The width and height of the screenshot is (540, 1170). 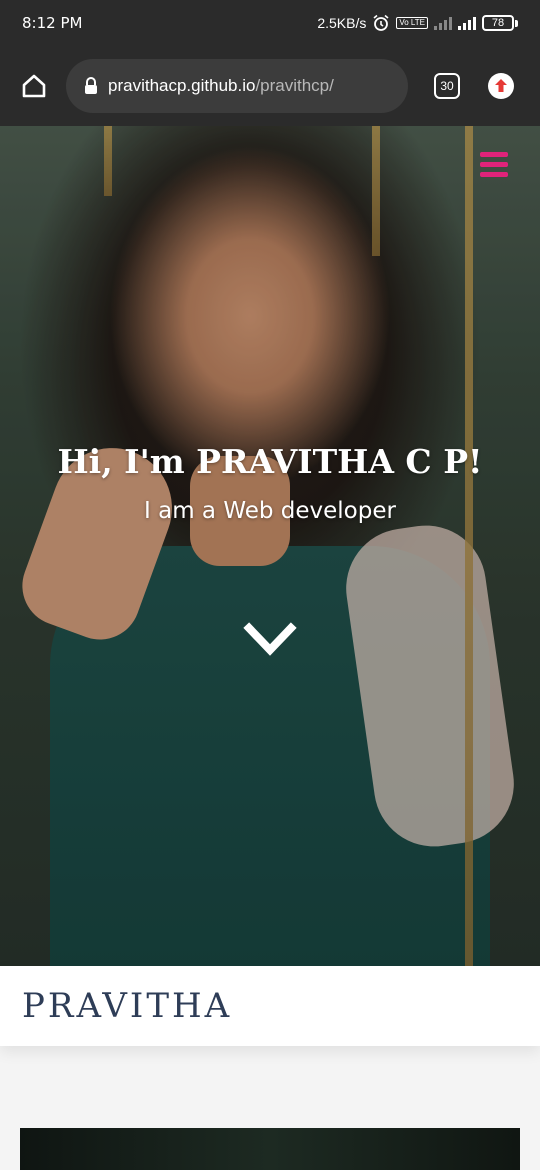 I want to click on network-speed: 2.5KB/s, so click(x=342, y=23).